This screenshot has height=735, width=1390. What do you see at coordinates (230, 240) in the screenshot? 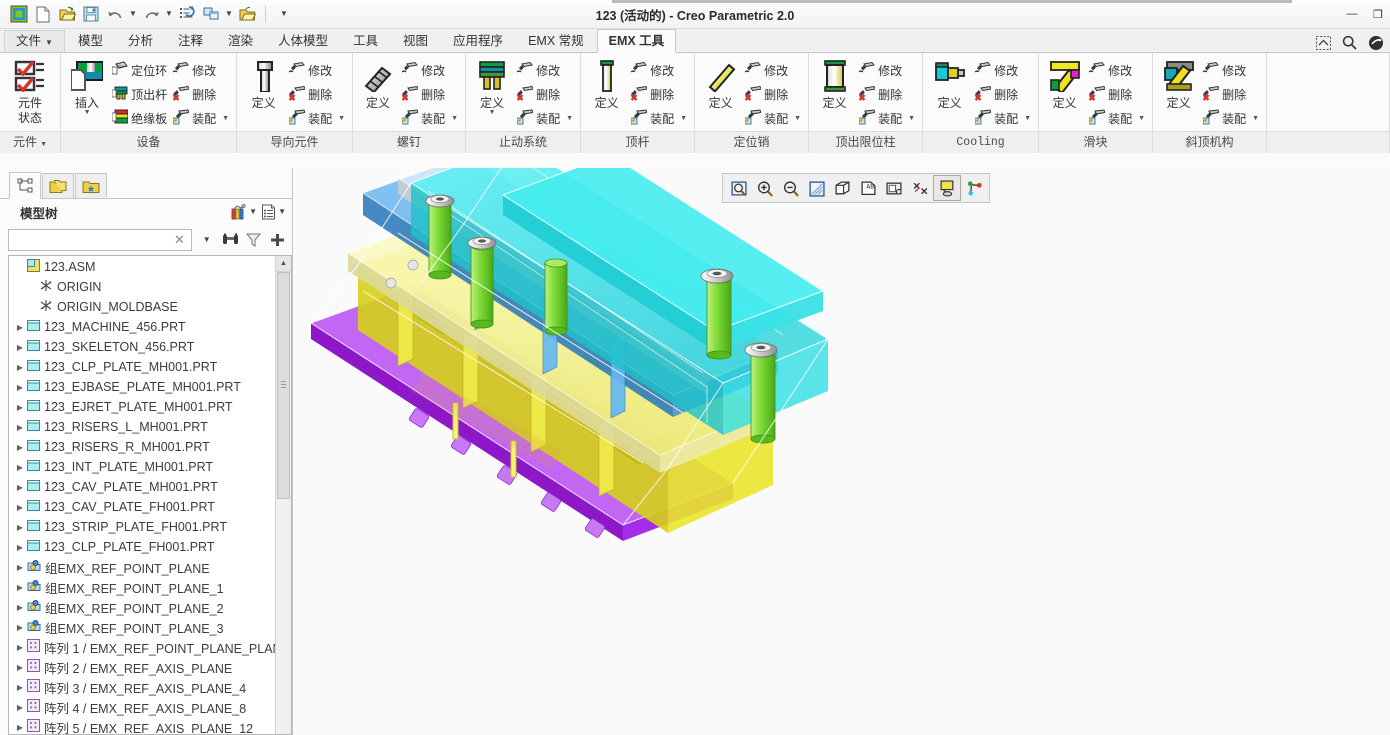
I see `find-binoculars-icon` at bounding box center [230, 240].